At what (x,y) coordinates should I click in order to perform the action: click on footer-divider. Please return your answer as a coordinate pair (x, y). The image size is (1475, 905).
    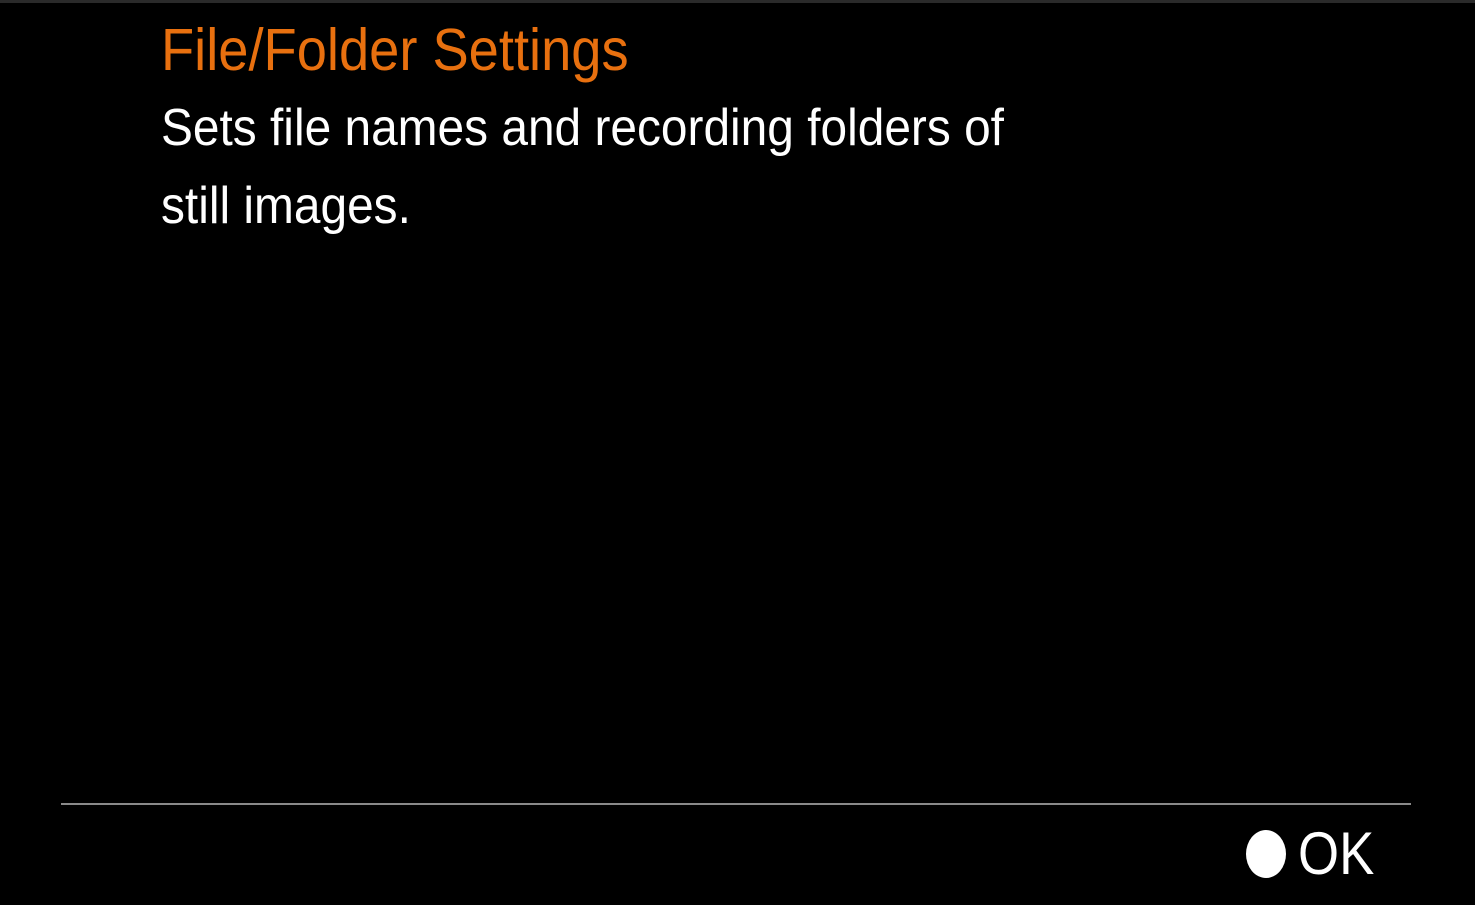
    Looking at the image, I should click on (736, 804).